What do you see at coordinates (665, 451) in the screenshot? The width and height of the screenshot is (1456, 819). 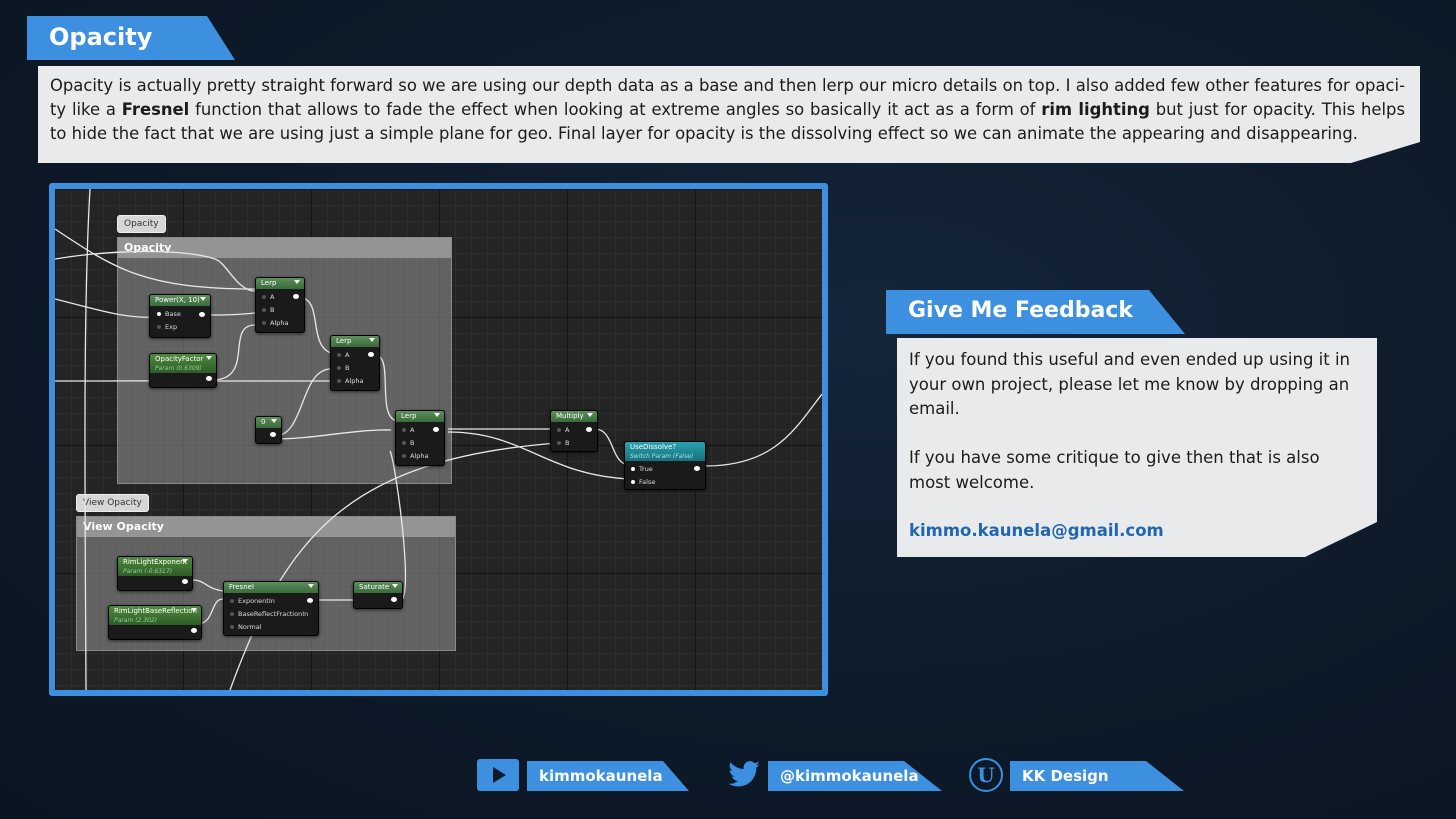 I see `use-dissolve-title: UseDissolve? Switch Param (False)` at bounding box center [665, 451].